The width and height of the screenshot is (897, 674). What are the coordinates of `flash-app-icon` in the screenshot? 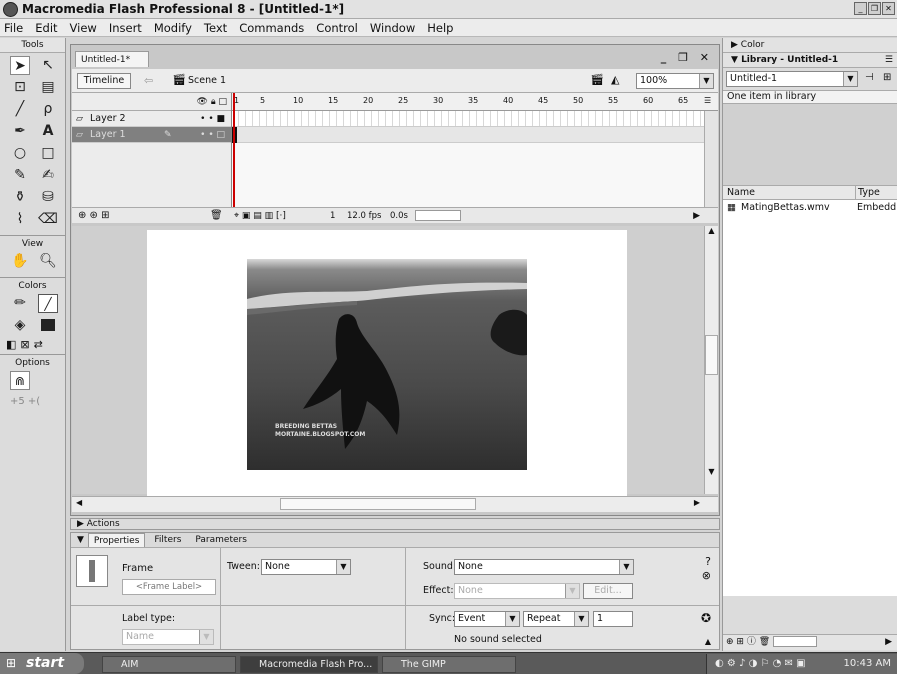 It's located at (10, 9).